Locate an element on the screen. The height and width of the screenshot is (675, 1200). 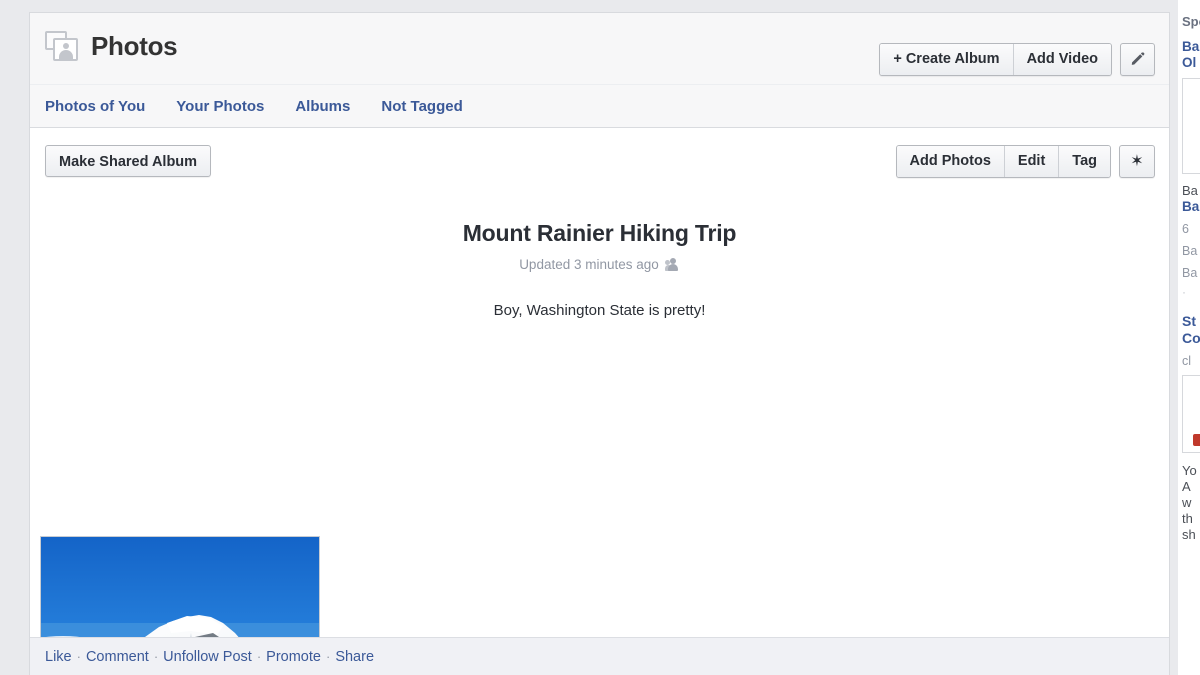
ad-two-body-line-1: Yo is located at coordinates (1189, 470).